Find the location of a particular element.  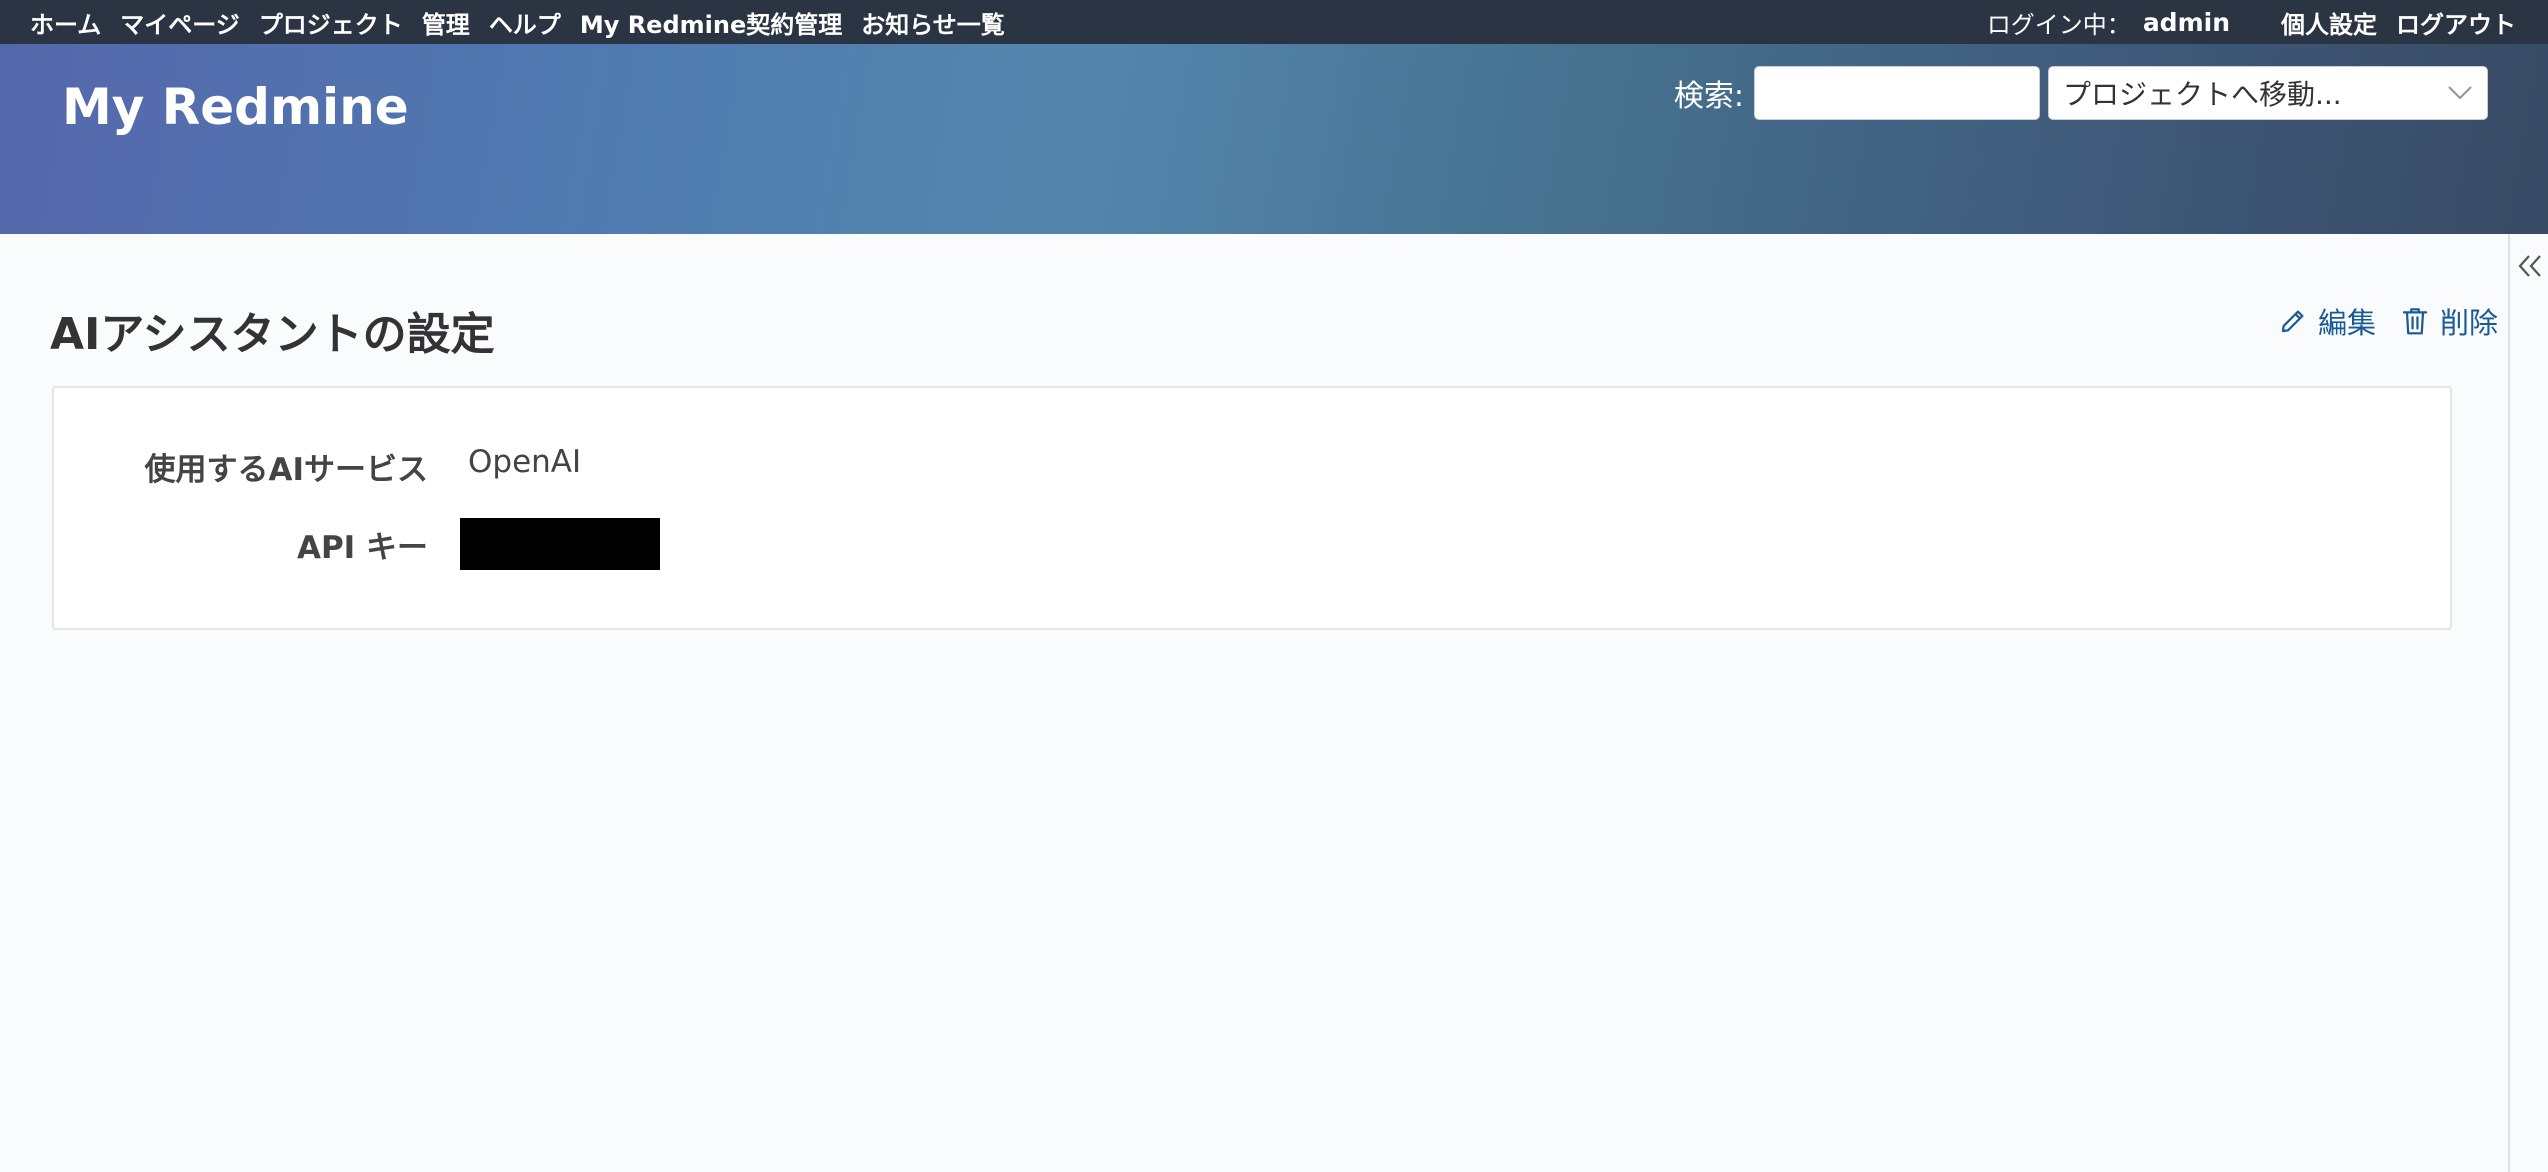

edit-button: 編集 is located at coordinates (2327, 321).